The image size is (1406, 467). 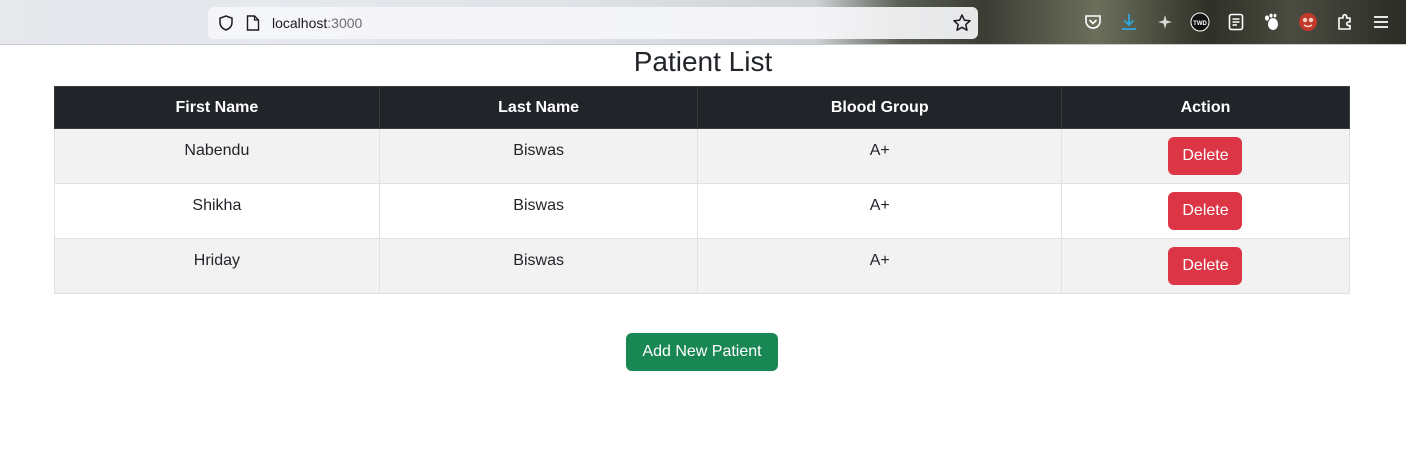 I want to click on gnome-icon, so click(x=1272, y=22).